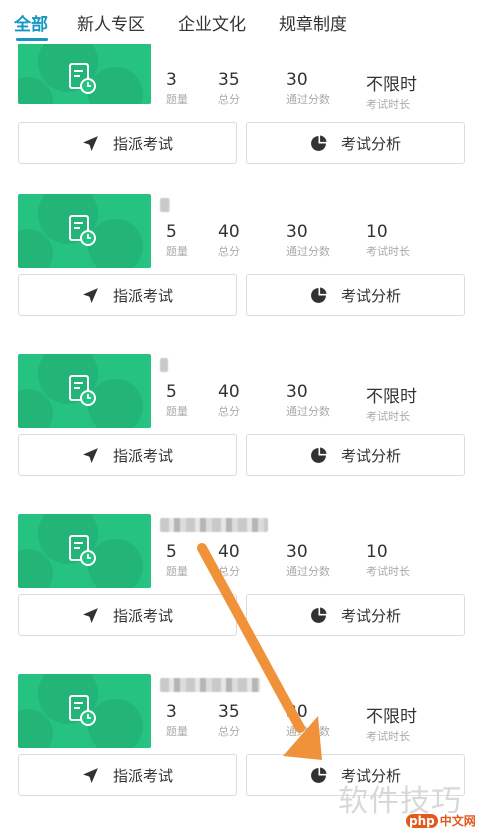 The height and width of the screenshot is (832, 482). I want to click on tab-newcomer: 新人专区, so click(111, 22).